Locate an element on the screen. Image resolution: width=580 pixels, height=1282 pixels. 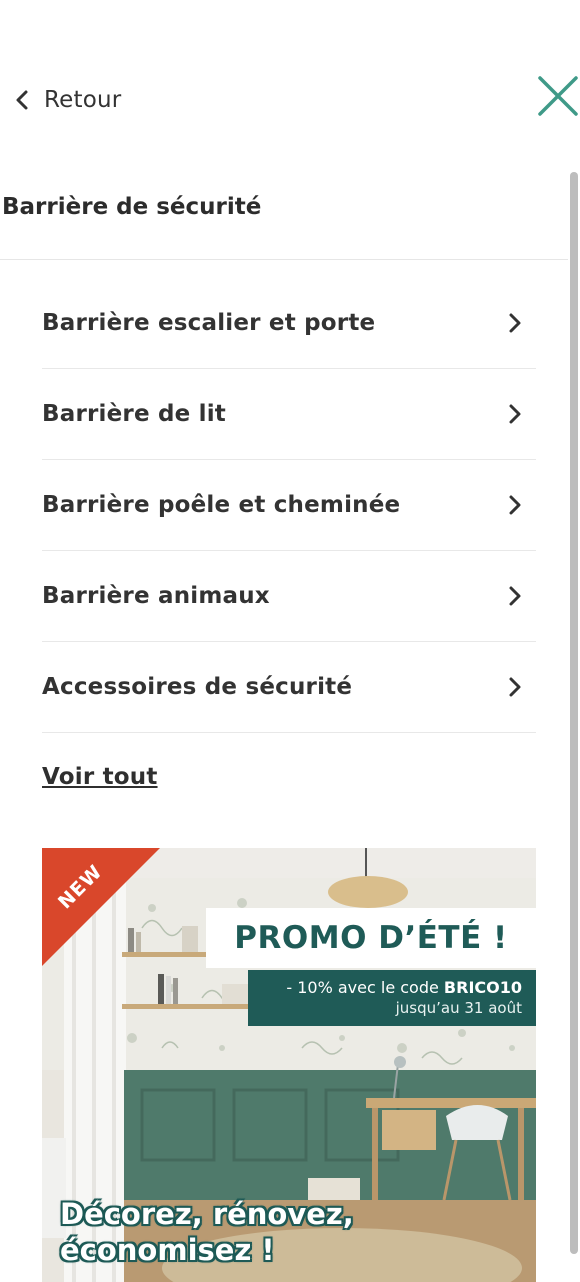
category-item-barriere-escalier: Barrière escalier et porte is located at coordinates (289, 323).